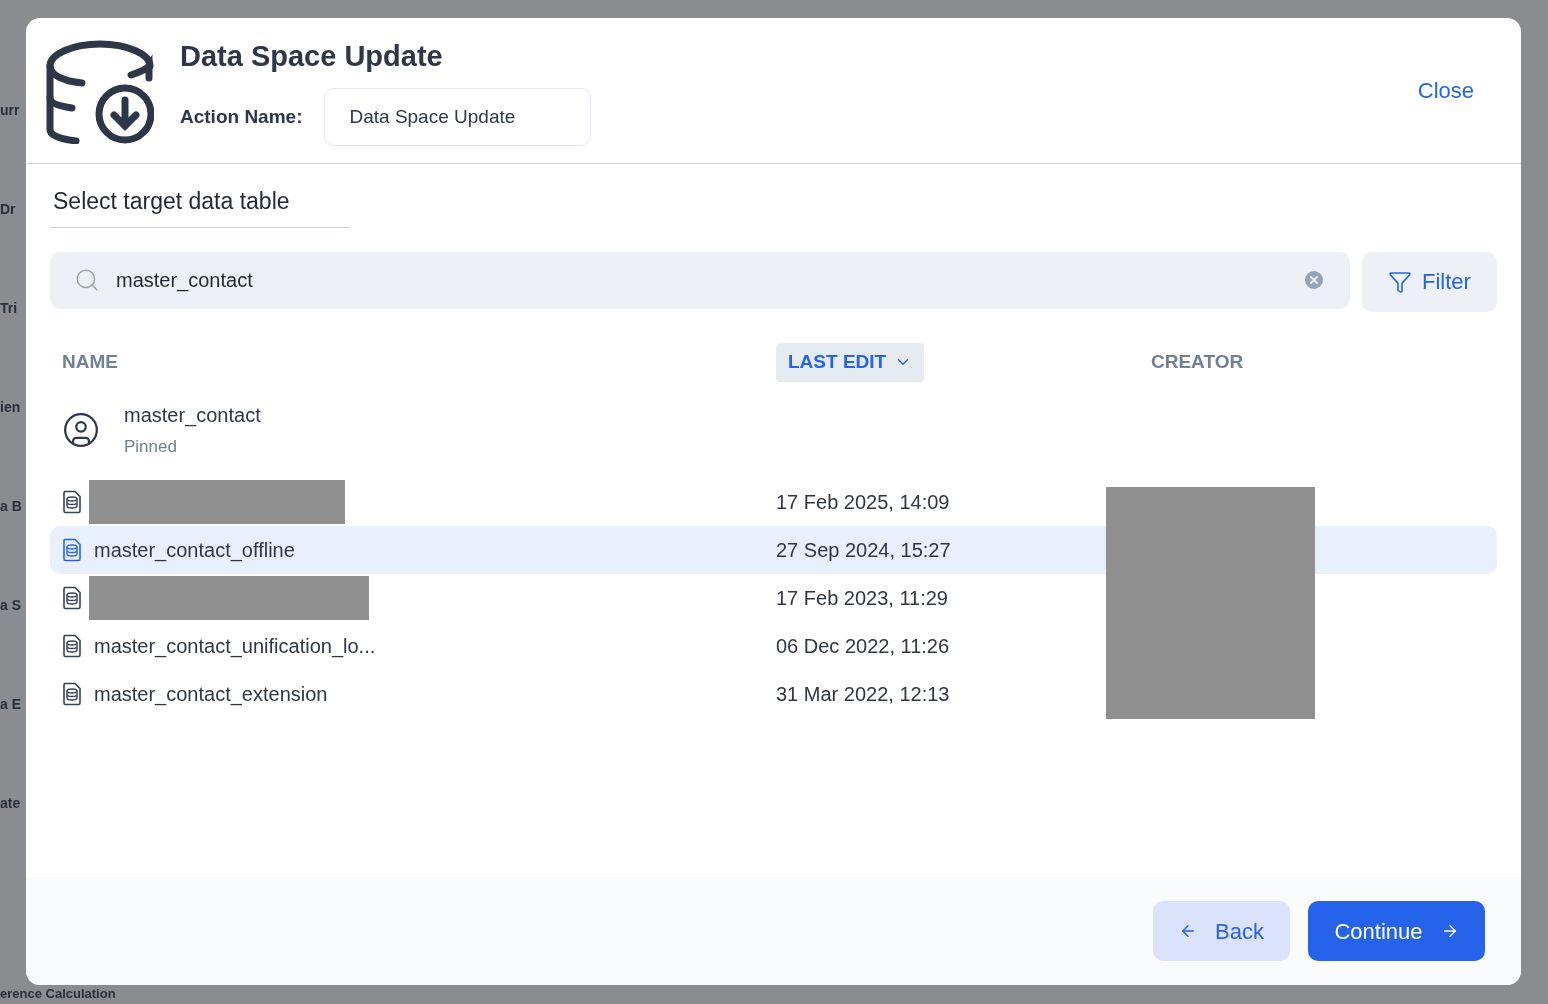  Describe the element at coordinates (862, 598) in the screenshot. I see `last-edit-date: 17 Feb 2023, 11:29` at that location.